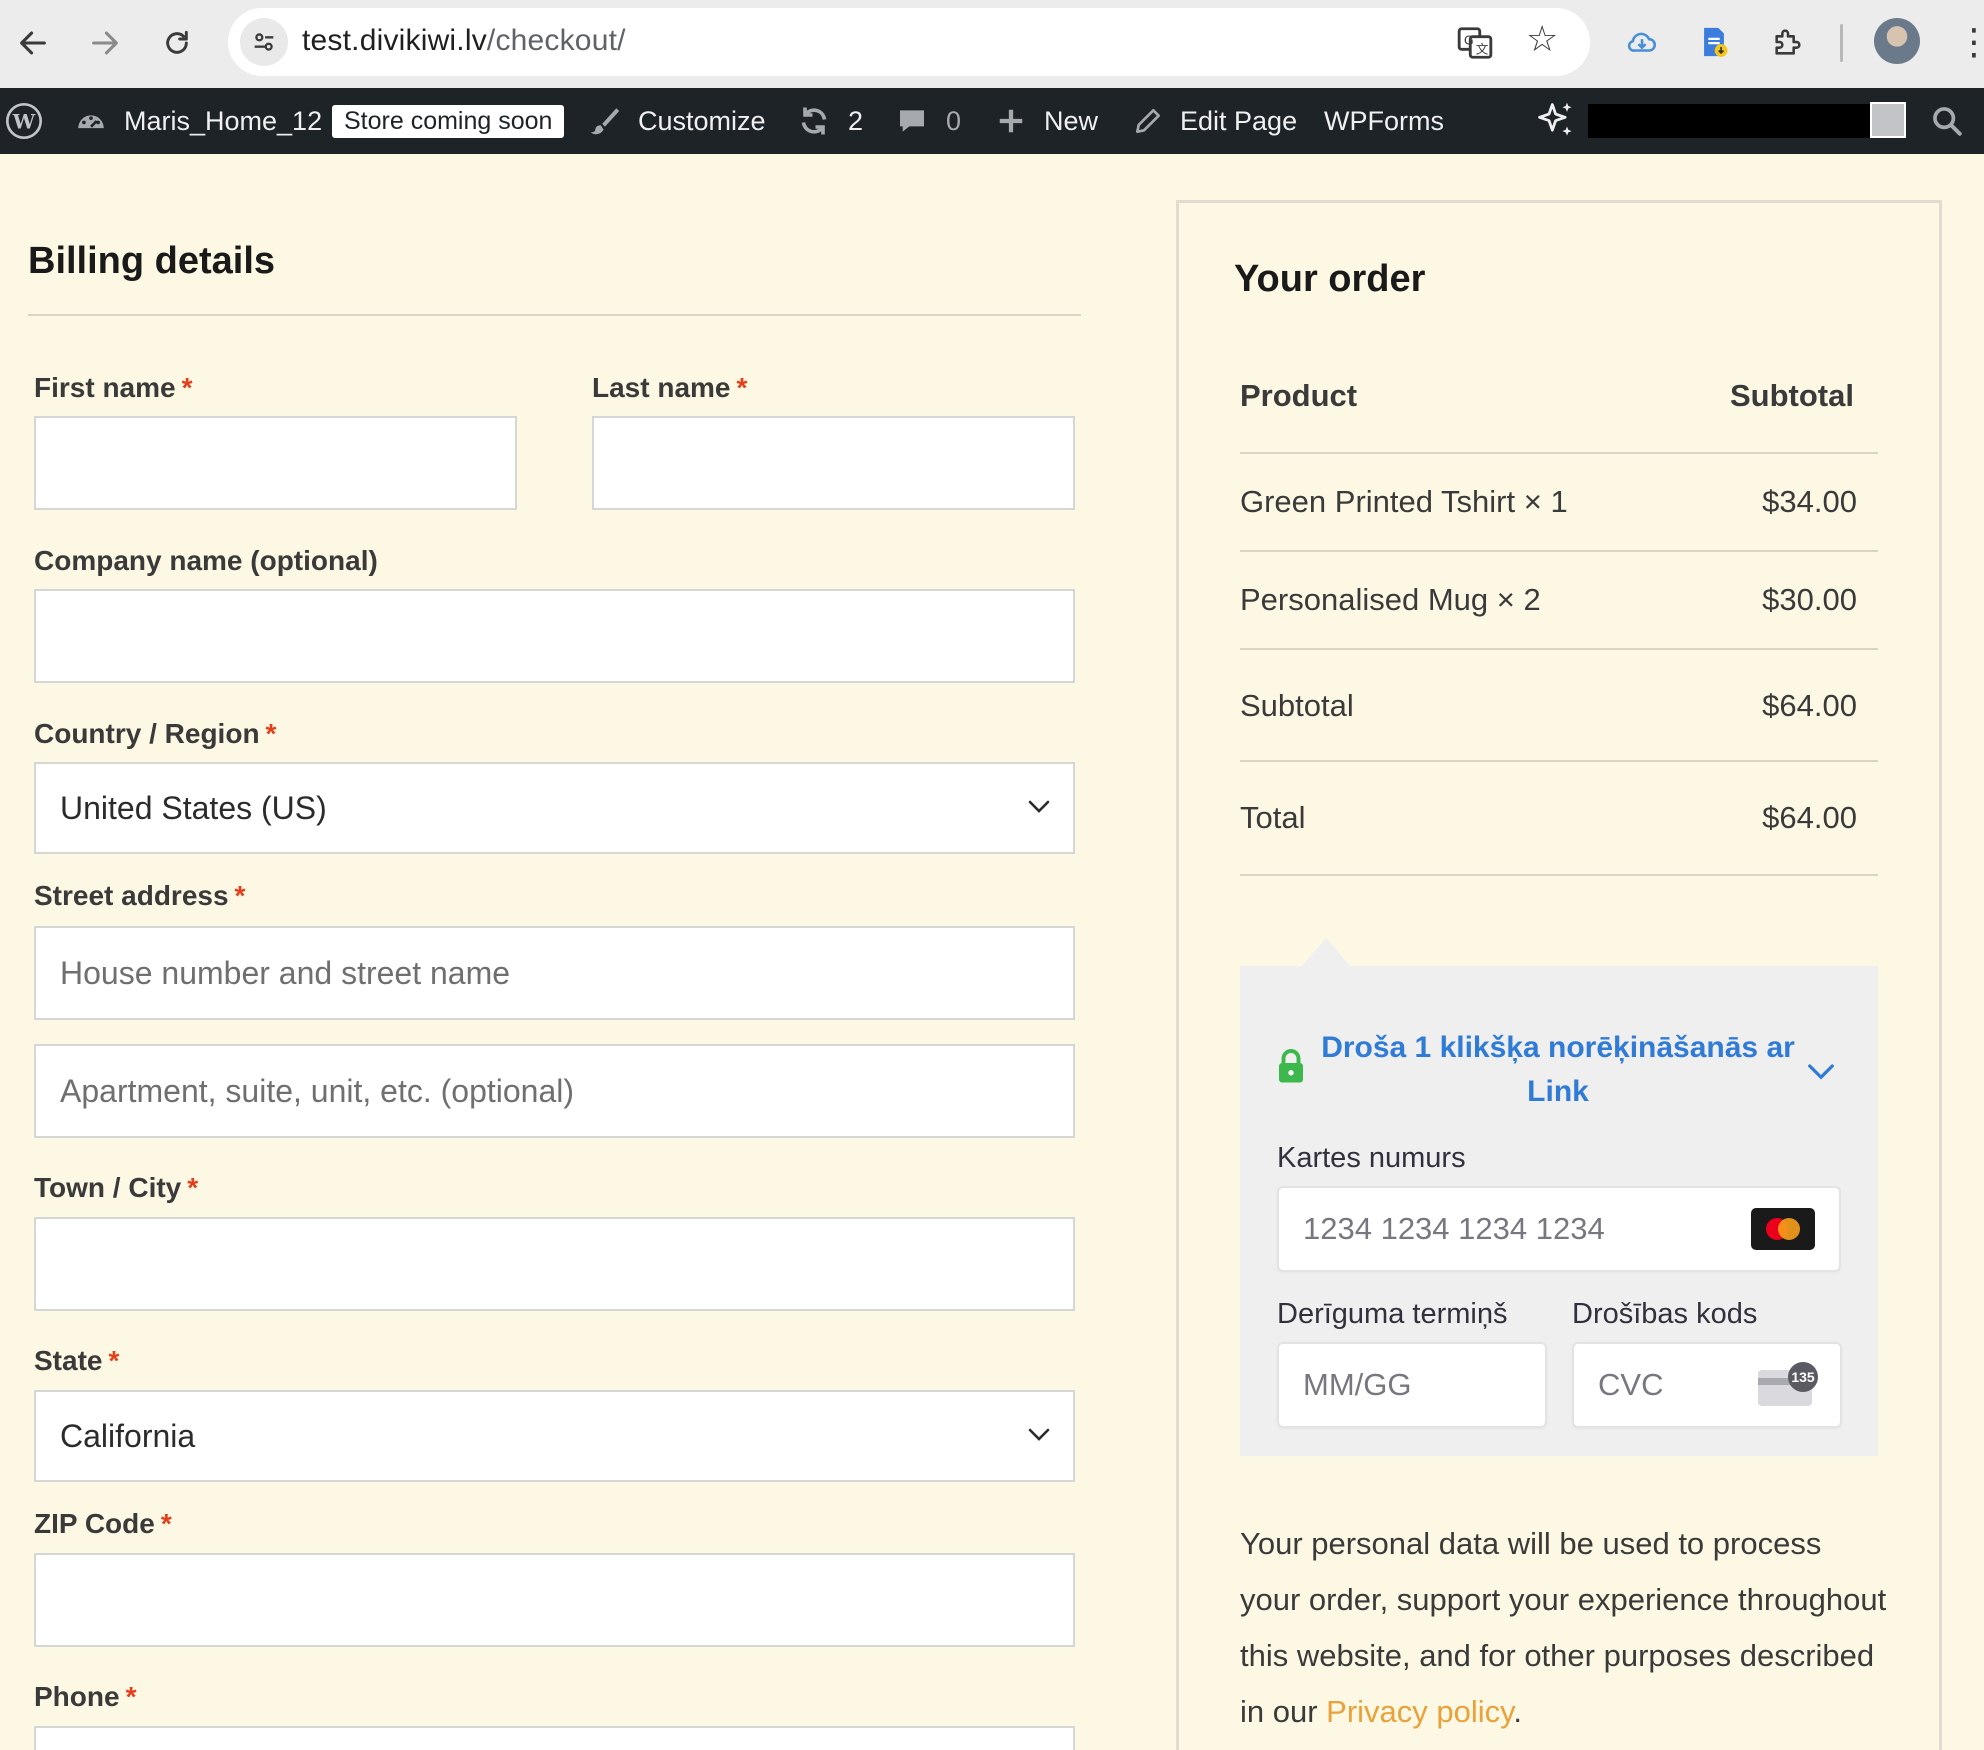 This screenshot has width=1984, height=1750. I want to click on comments-count: 0, so click(953, 121).